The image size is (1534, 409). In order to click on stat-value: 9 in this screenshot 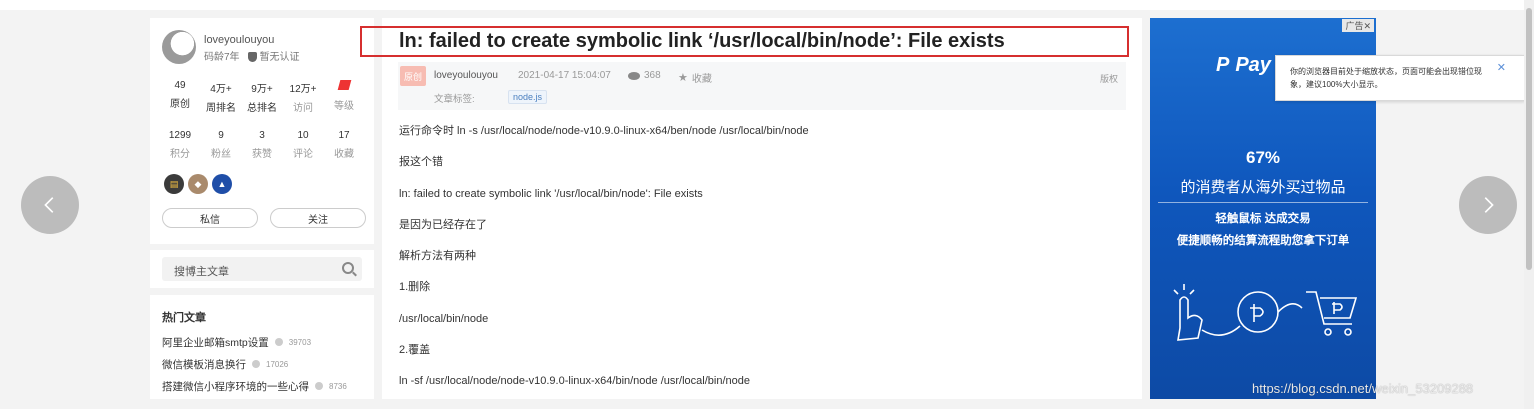, I will do `click(221, 135)`.